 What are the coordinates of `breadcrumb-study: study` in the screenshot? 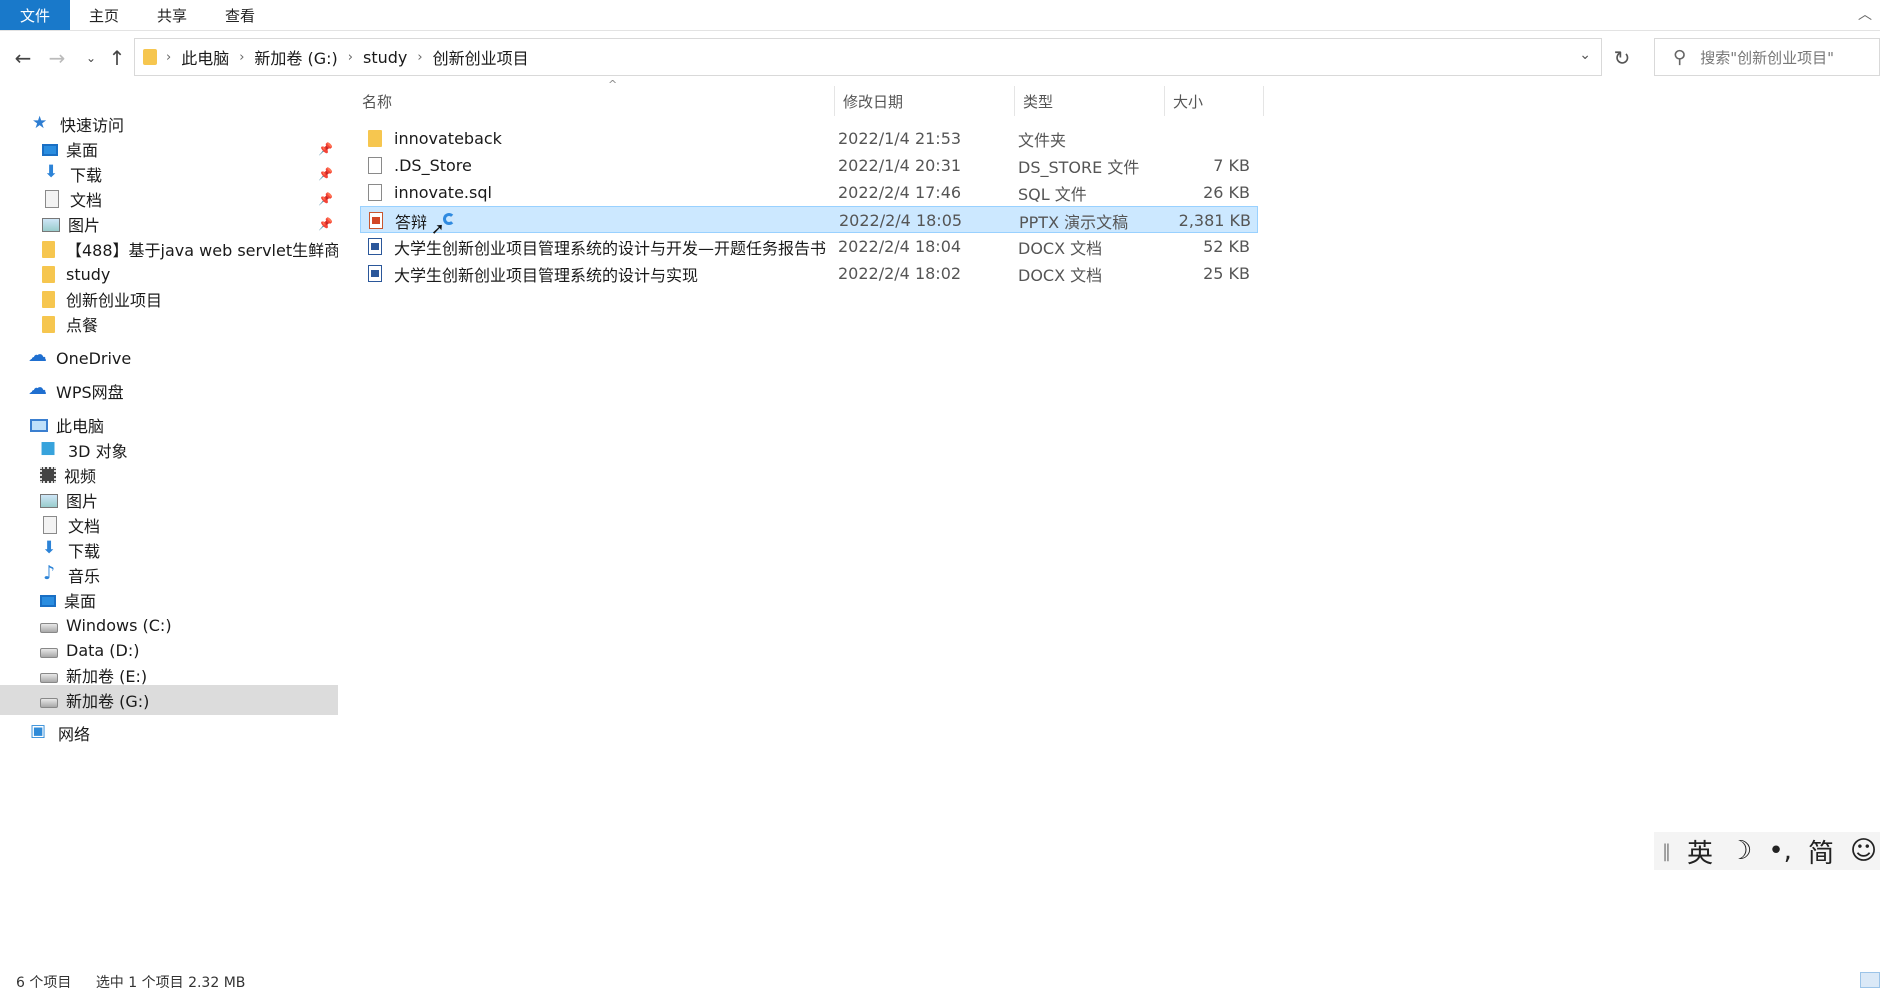 It's located at (385, 57).